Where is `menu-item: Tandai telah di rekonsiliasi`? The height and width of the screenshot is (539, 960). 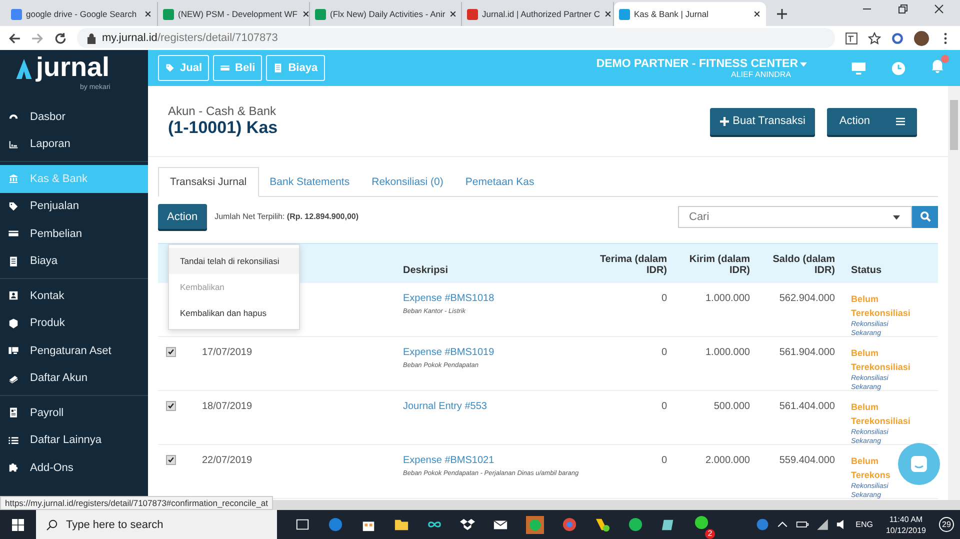 menu-item: Tandai telah di rekonsiliasi is located at coordinates (234, 261).